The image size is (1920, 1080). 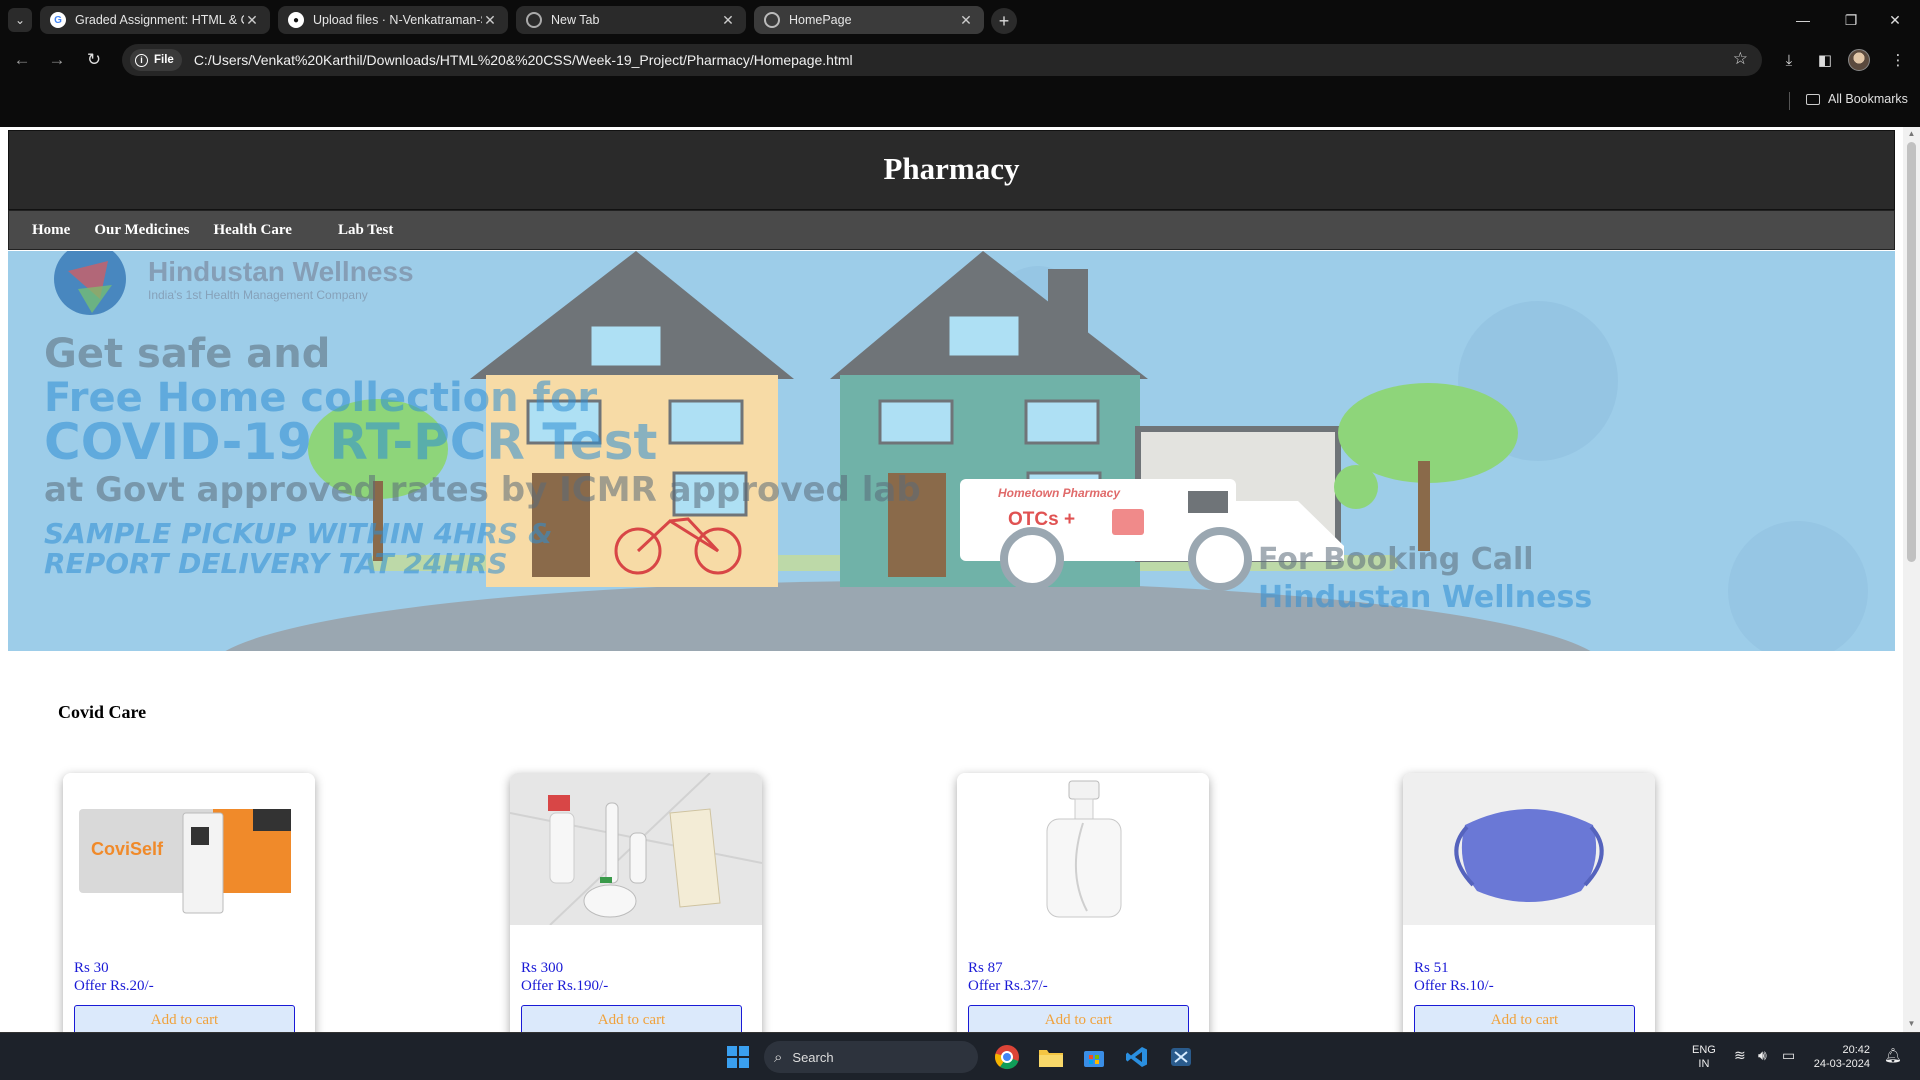 What do you see at coordinates (58, 20) in the screenshot?
I see `google-g-icon: G` at bounding box center [58, 20].